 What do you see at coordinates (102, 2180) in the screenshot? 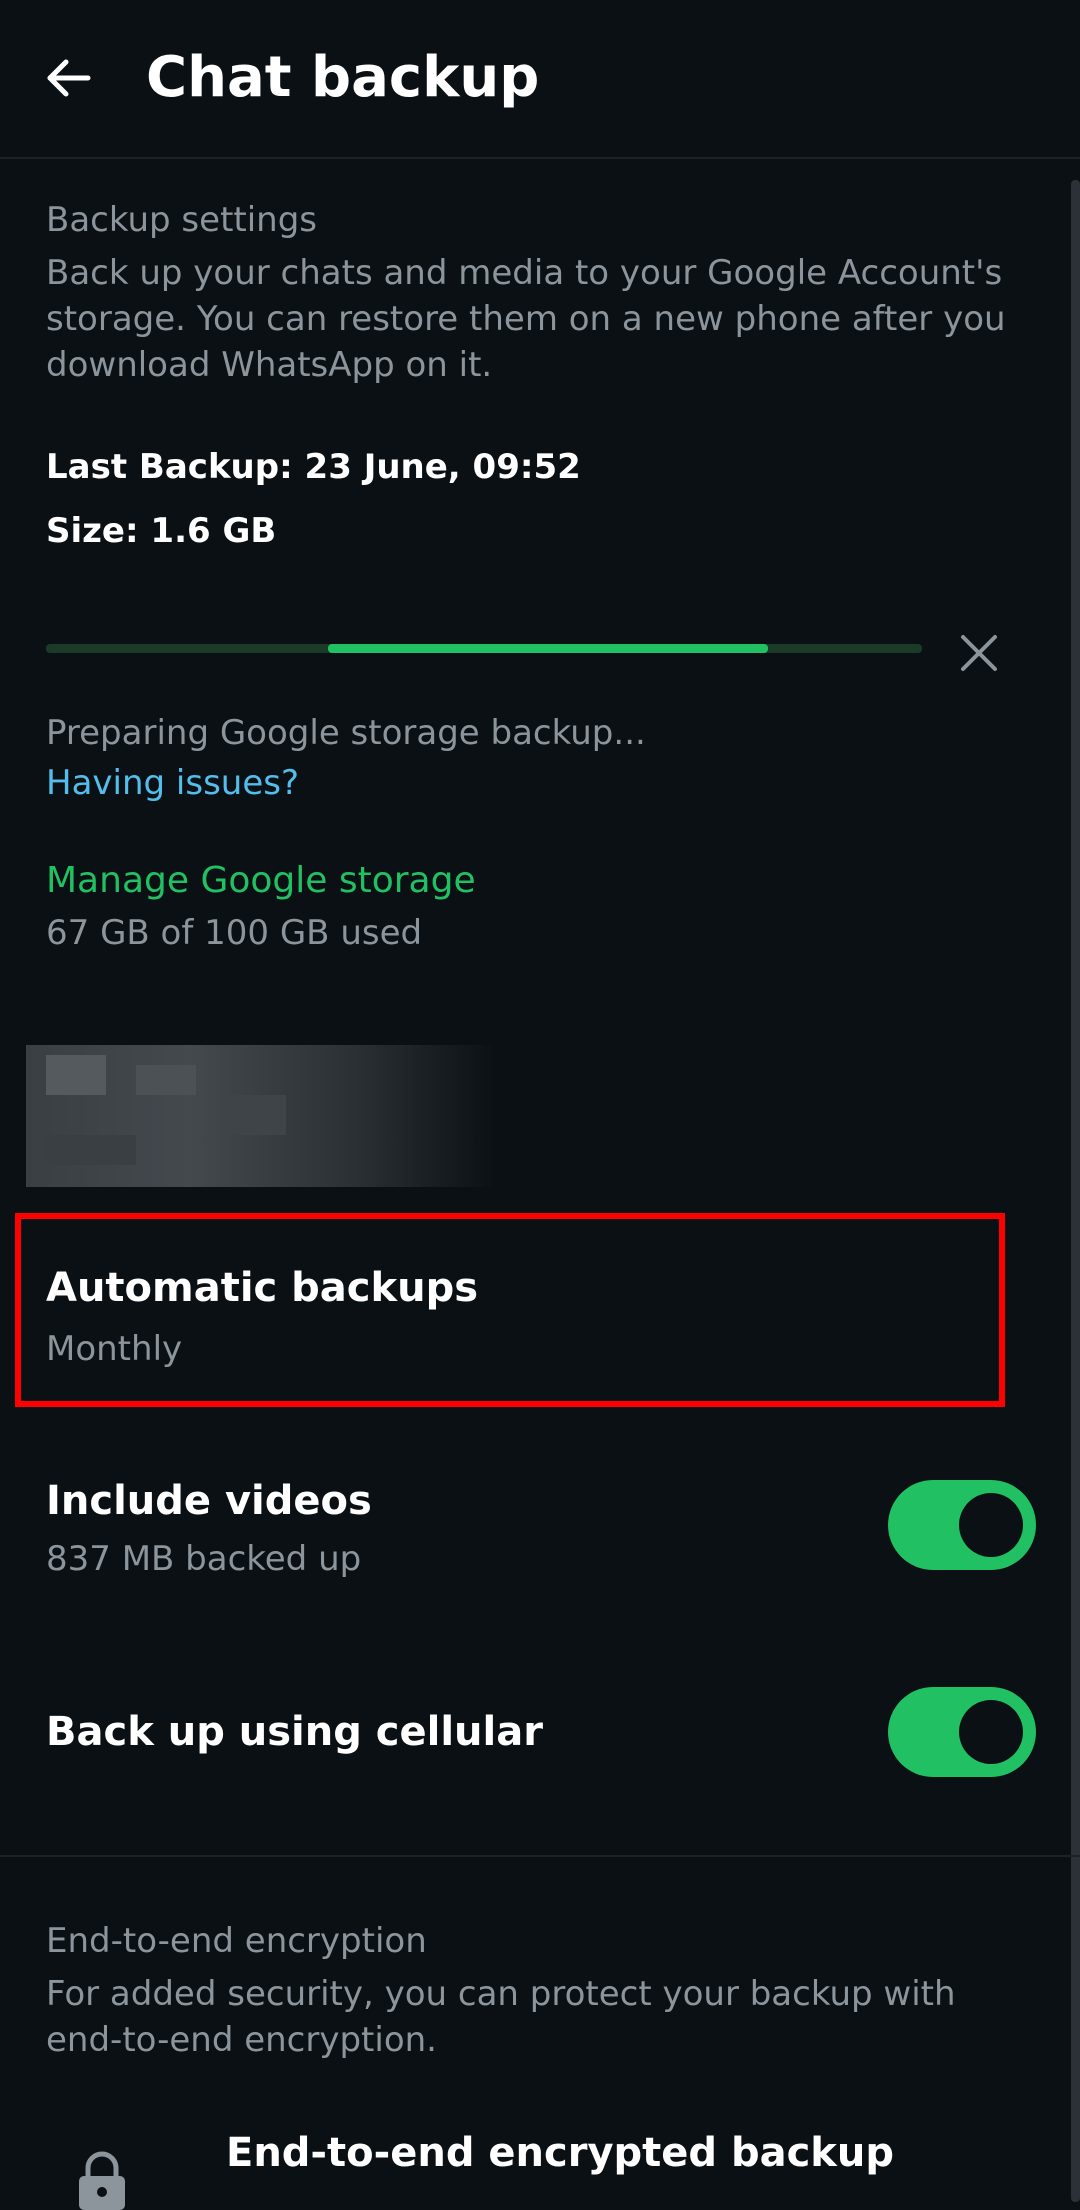
I see `lock-icon` at bounding box center [102, 2180].